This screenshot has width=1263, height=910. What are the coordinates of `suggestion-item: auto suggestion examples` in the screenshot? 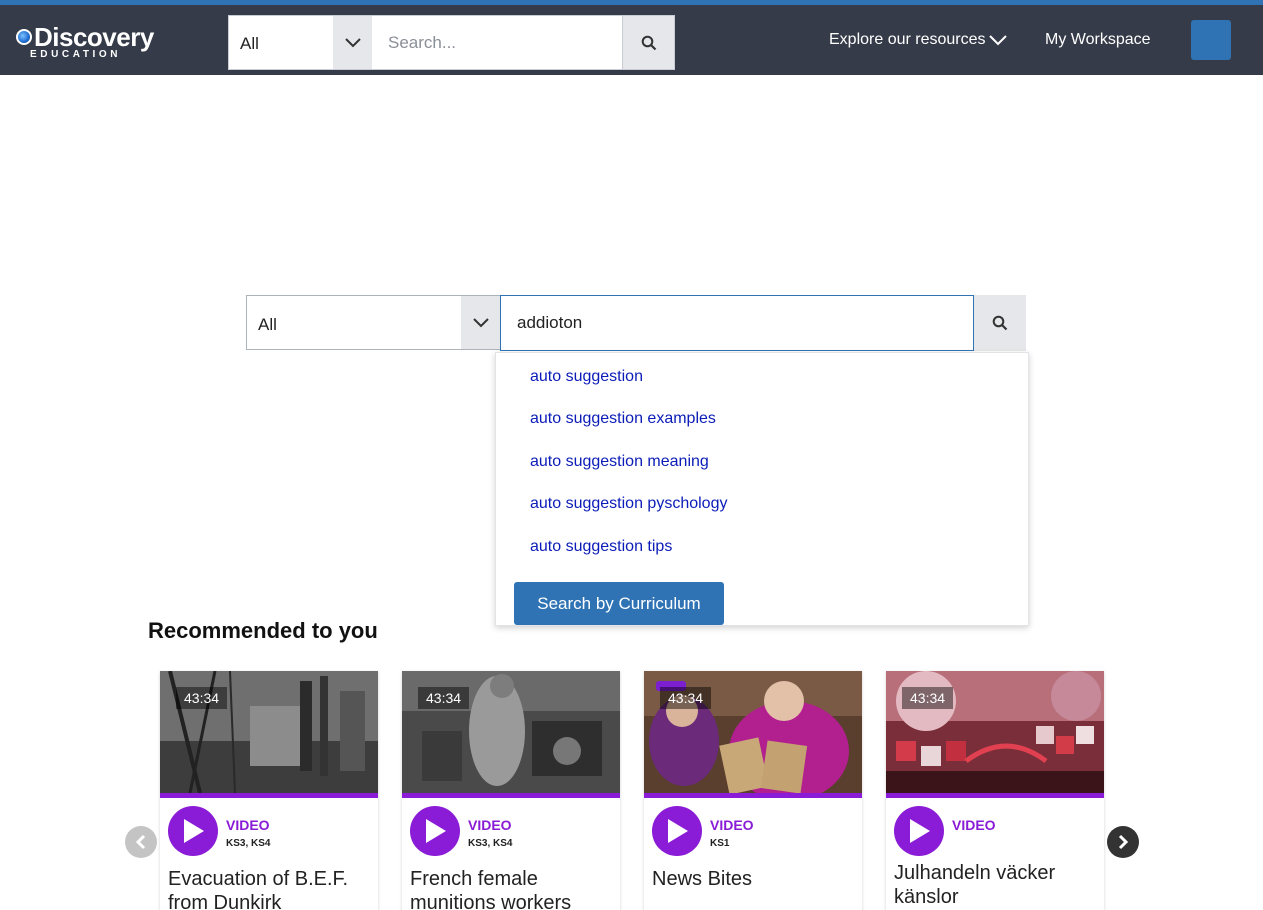 It's located at (623, 419).